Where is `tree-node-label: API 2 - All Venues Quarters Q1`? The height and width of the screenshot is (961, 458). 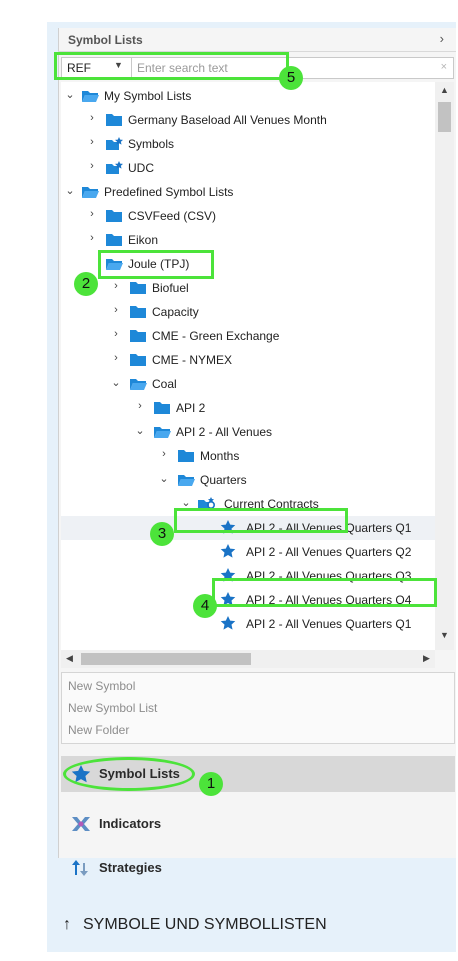 tree-node-label: API 2 - All Venues Quarters Q1 is located at coordinates (329, 624).